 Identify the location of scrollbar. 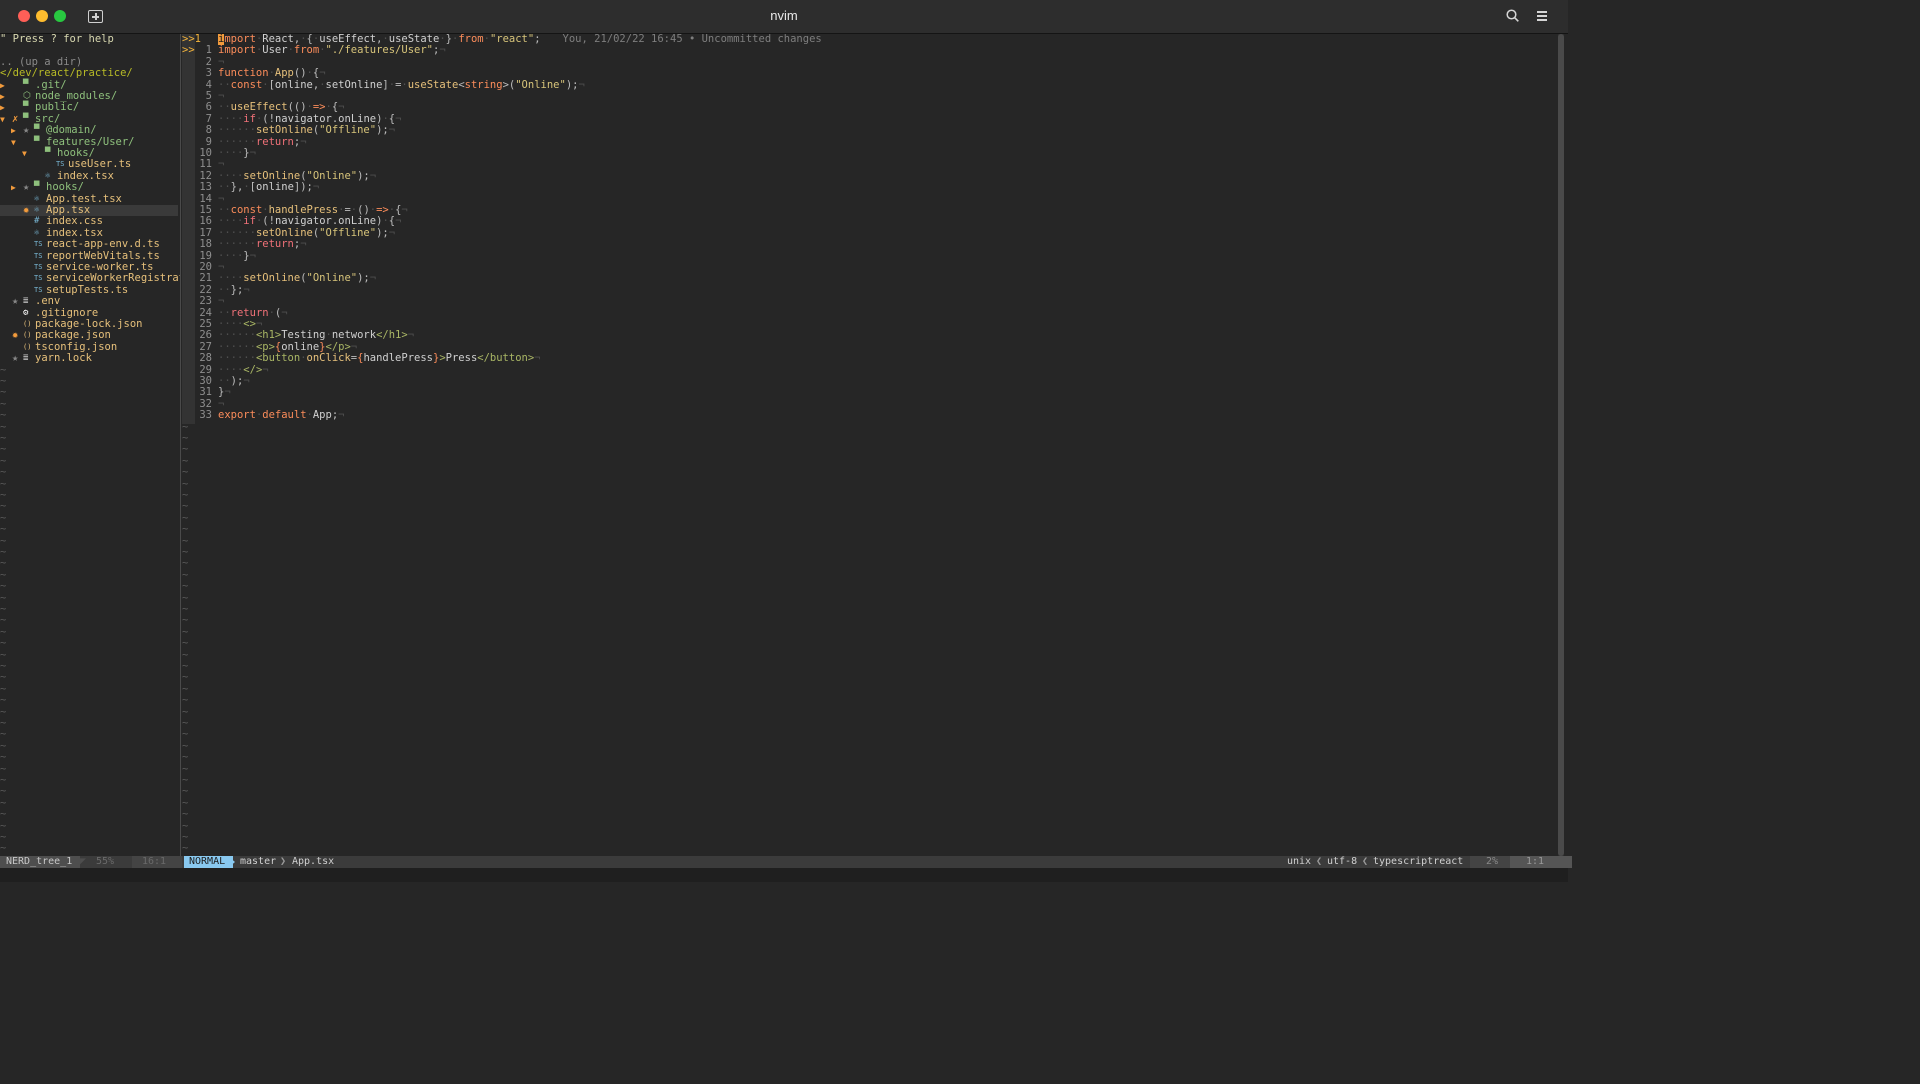
(1561, 445).